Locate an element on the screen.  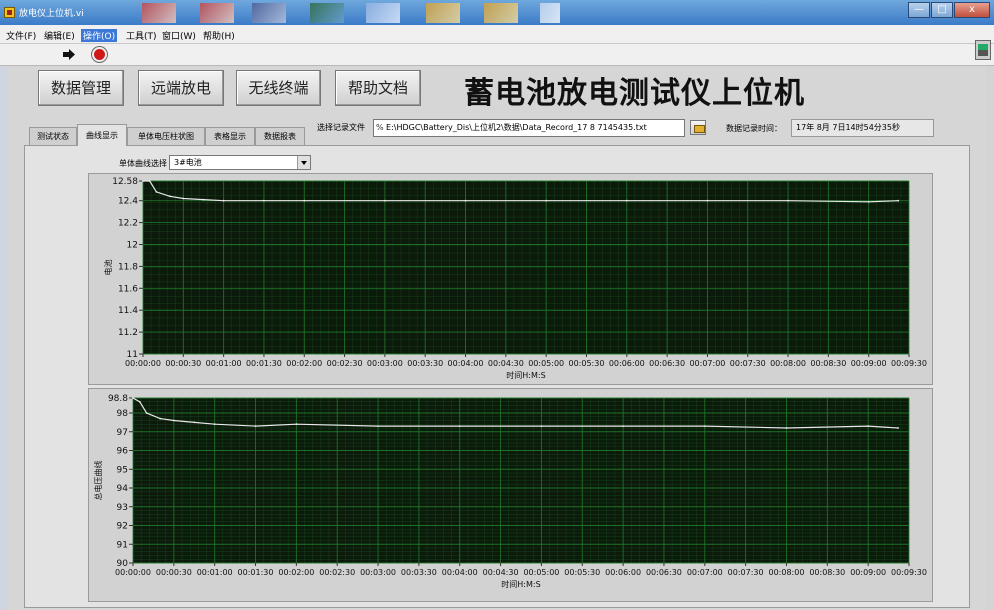
x-tick-label: 00:05:30 is located at coordinates (587, 363).